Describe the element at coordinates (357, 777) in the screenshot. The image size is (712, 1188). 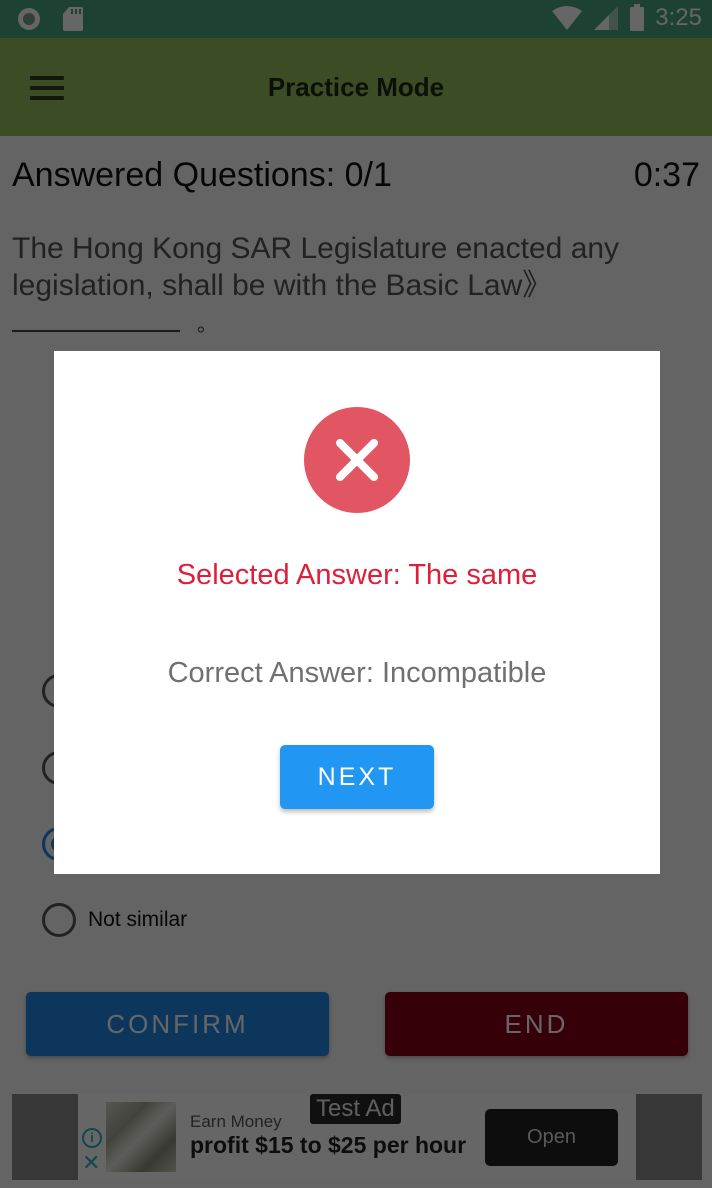
I see `next-button: NEXT` at that location.